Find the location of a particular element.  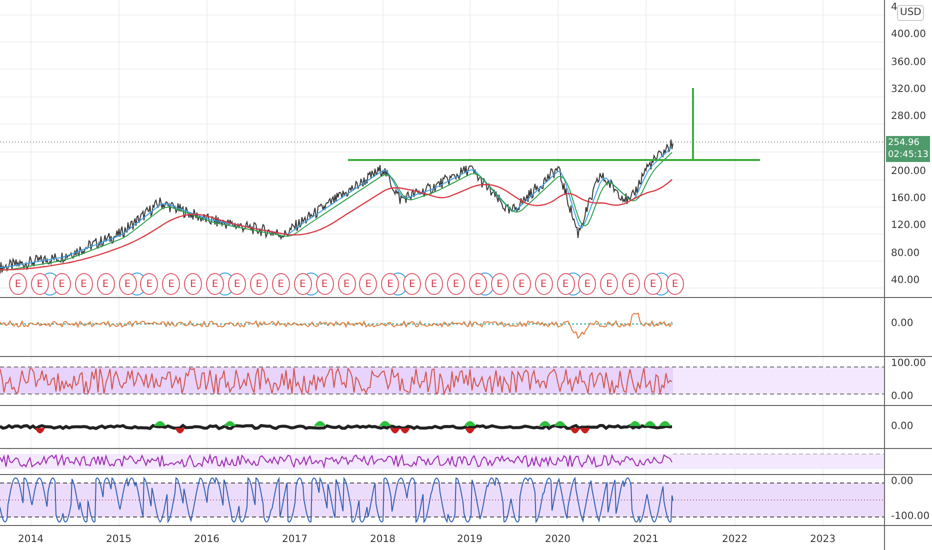

year-label: 2017 is located at coordinates (295, 539).